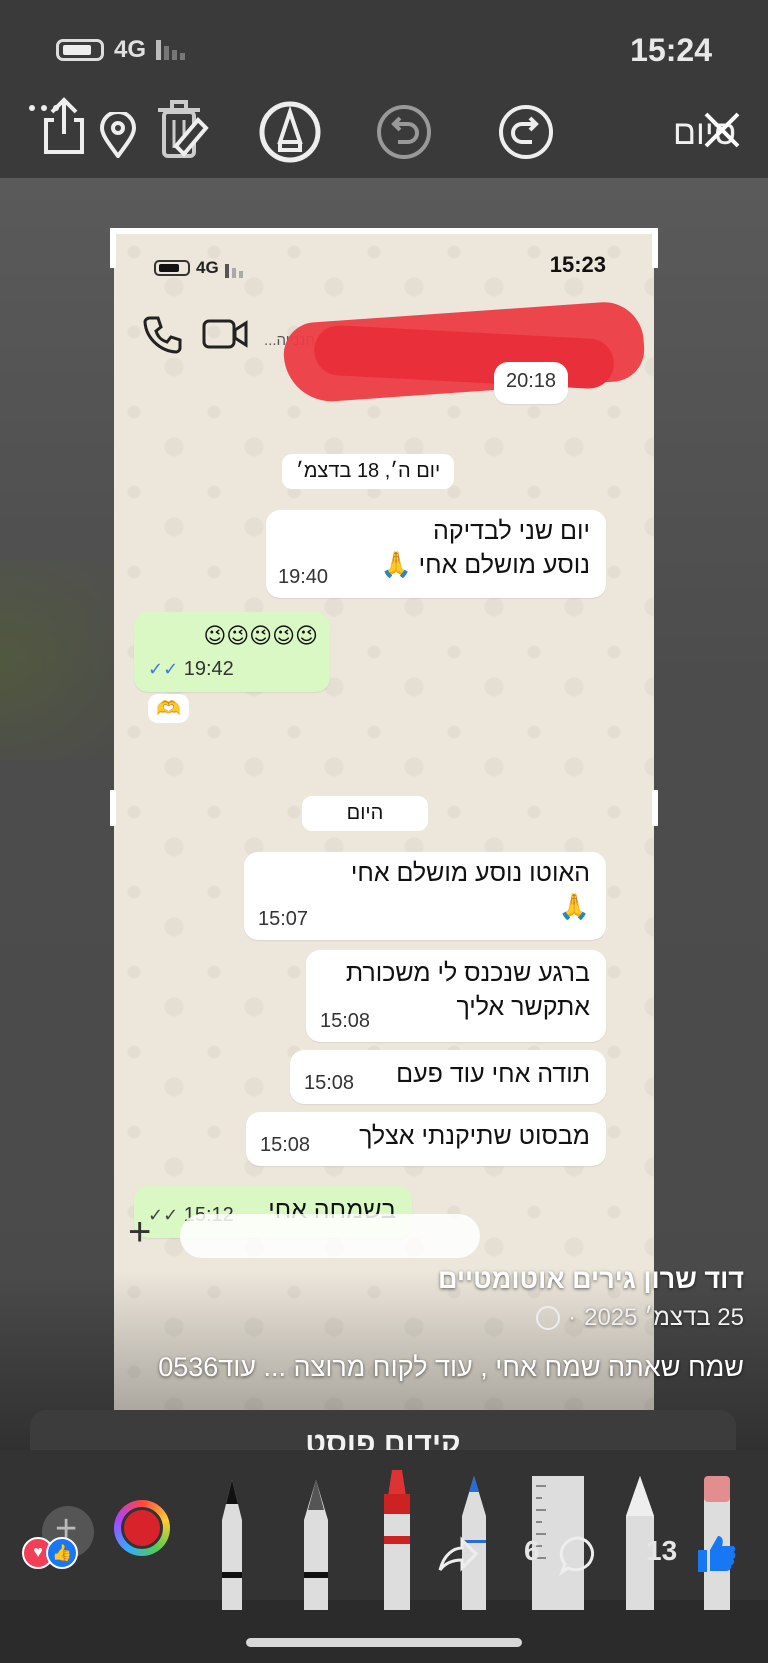 The width and height of the screenshot is (768, 1663). Describe the element at coordinates (511, 531) in the screenshot. I see `message-line: יום שני לבדיקה` at that location.